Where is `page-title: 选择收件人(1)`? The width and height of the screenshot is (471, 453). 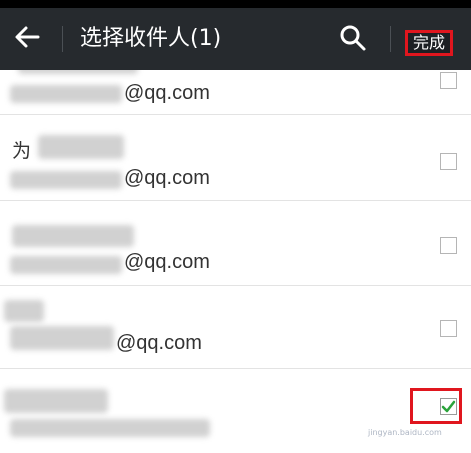
page-title: 选择收件人(1) is located at coordinates (151, 38).